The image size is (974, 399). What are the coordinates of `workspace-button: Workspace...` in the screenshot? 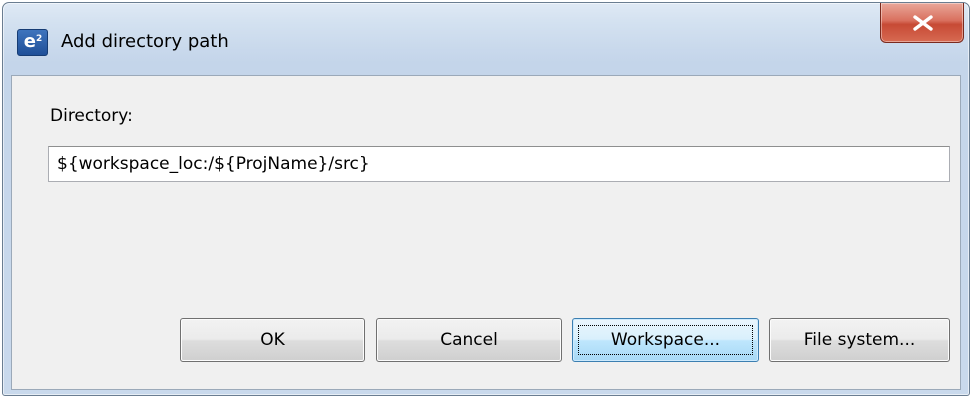 It's located at (665, 340).